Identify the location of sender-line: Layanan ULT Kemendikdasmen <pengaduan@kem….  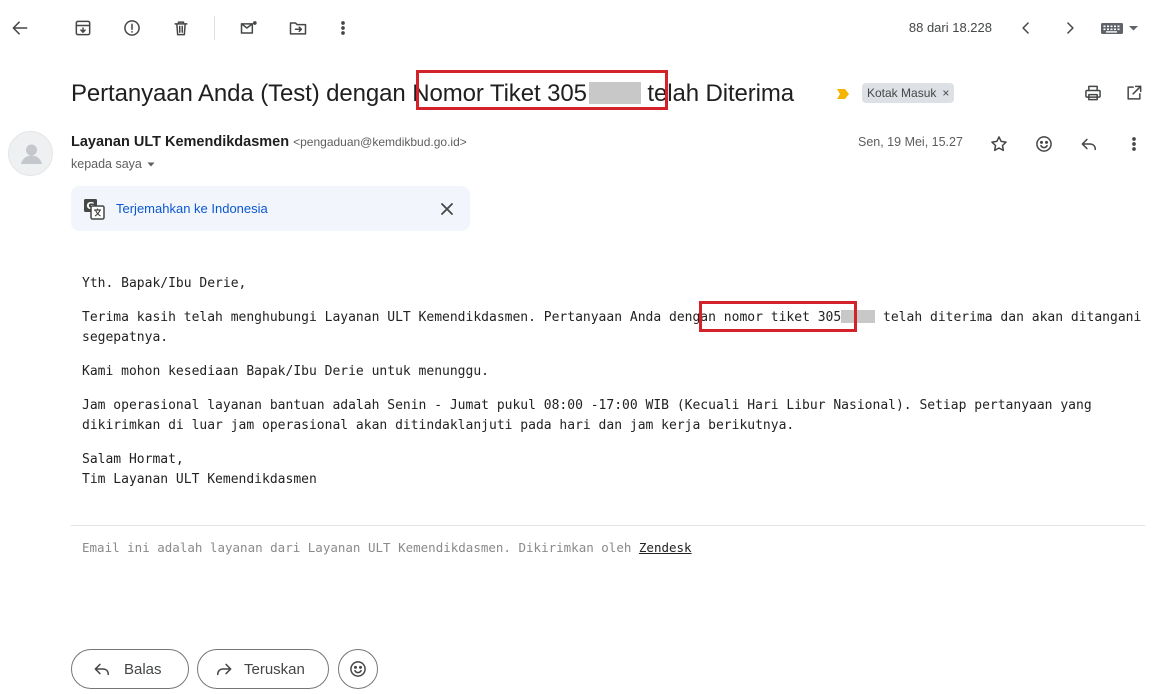
(269, 142).